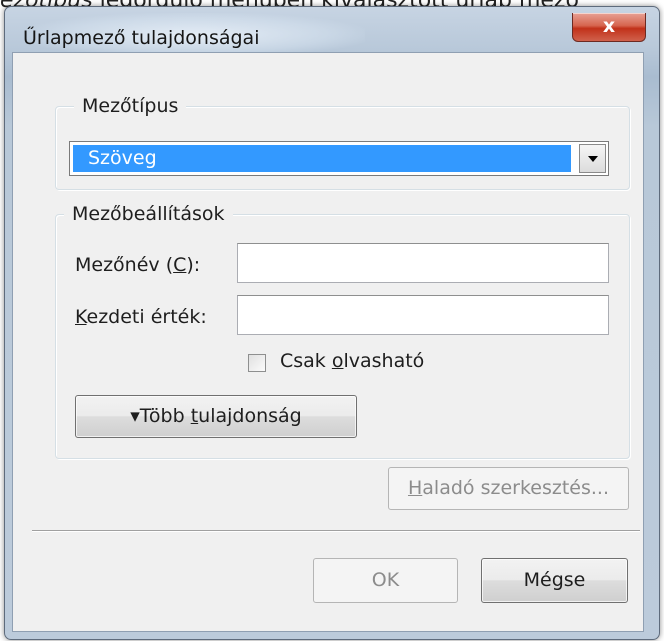  I want to click on arrow-down-icon: ▾, so click(135, 416).